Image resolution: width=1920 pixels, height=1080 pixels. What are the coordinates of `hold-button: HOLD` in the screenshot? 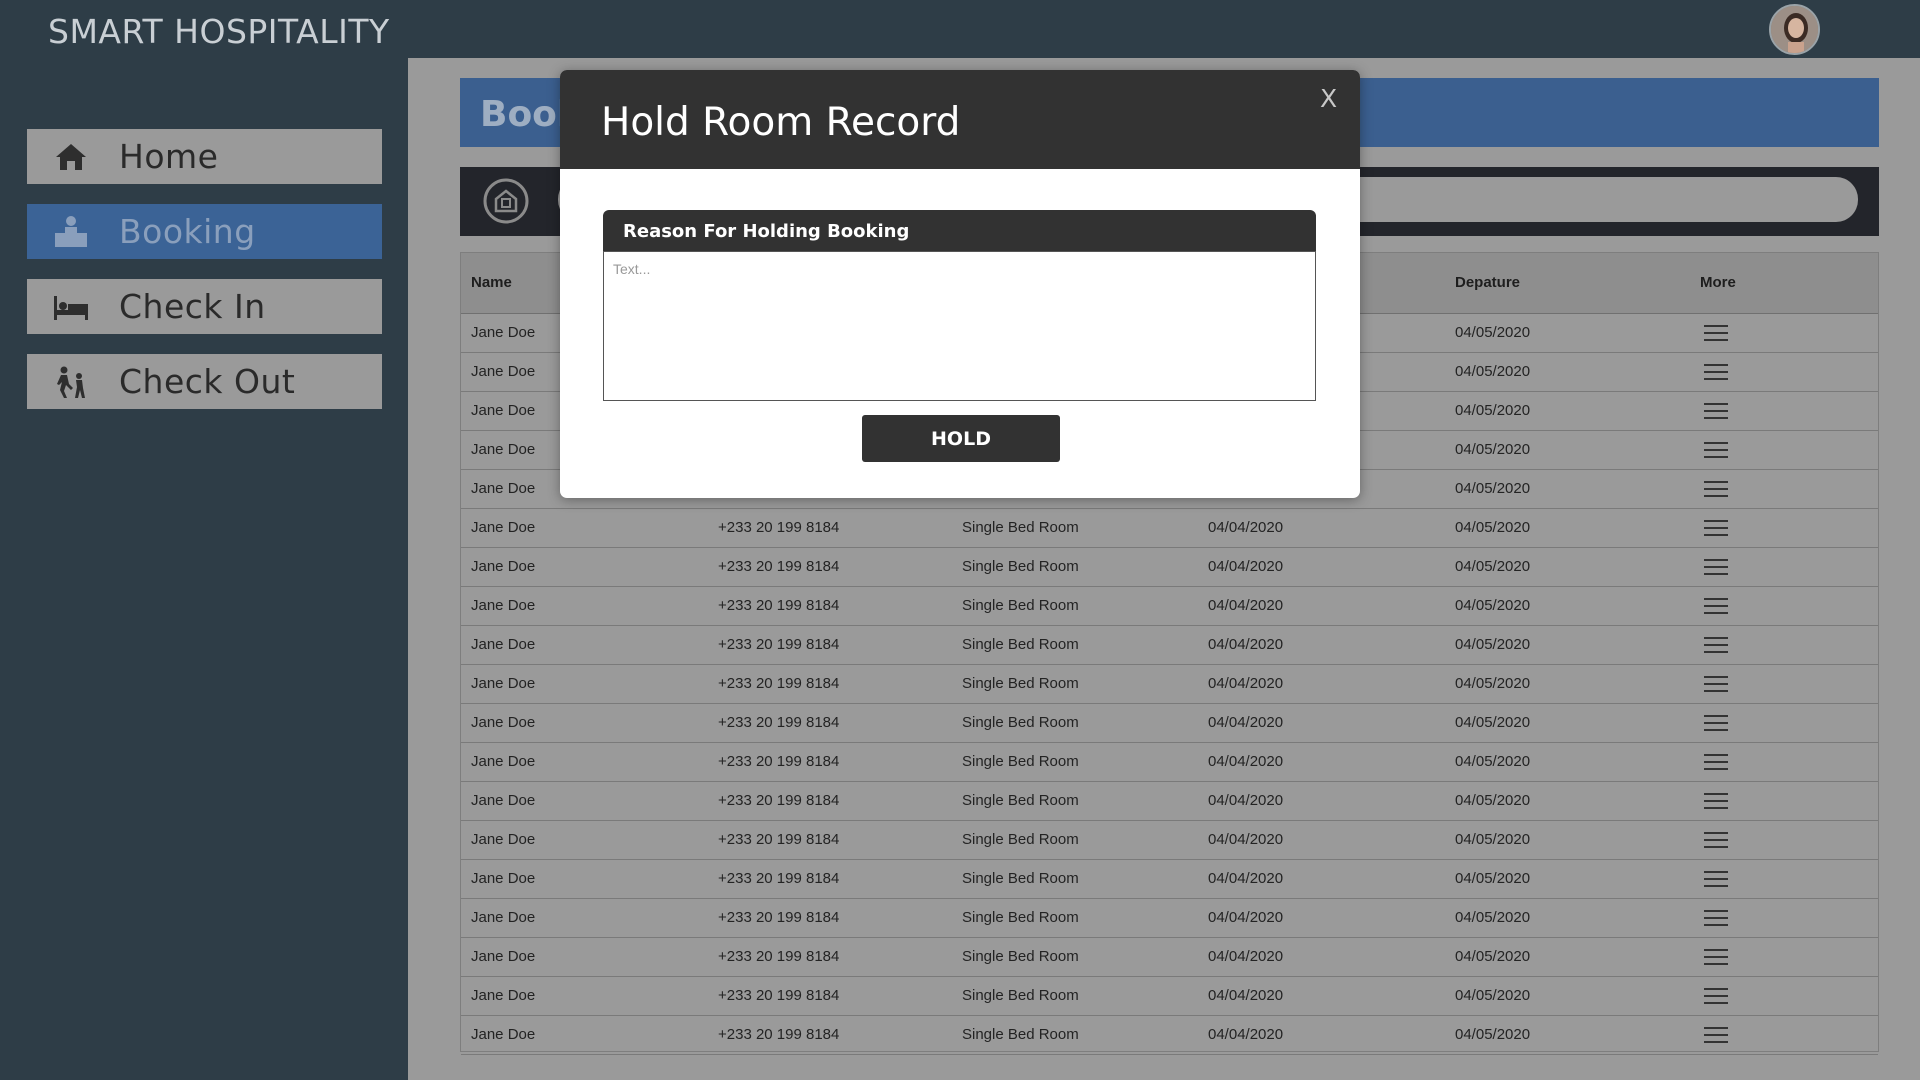 It's located at (961, 438).